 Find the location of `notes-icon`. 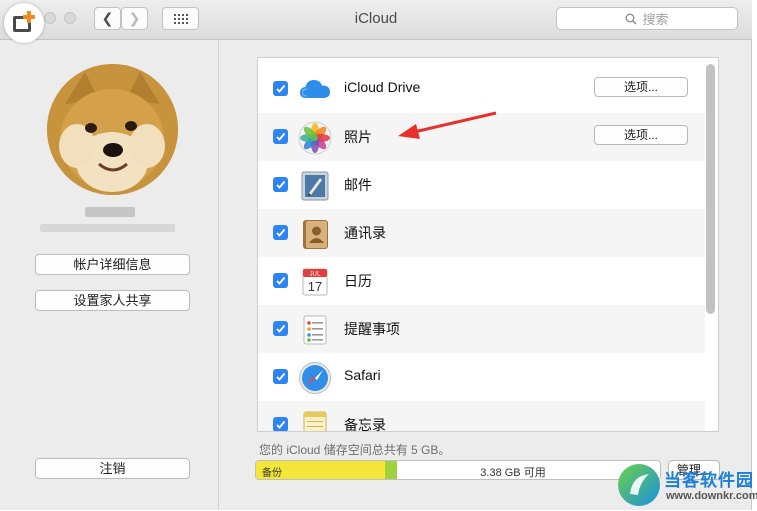

notes-icon is located at coordinates (315, 421).